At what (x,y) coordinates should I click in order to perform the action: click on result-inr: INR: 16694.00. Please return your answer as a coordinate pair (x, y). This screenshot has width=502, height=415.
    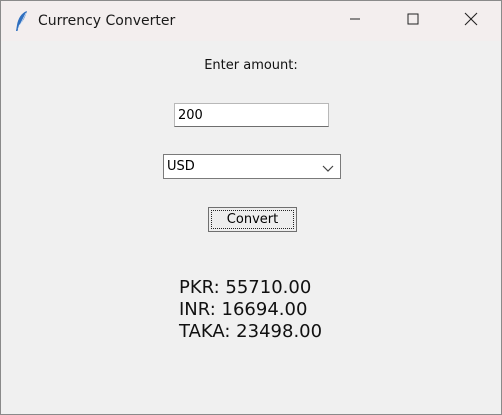
    Looking at the image, I should click on (243, 309).